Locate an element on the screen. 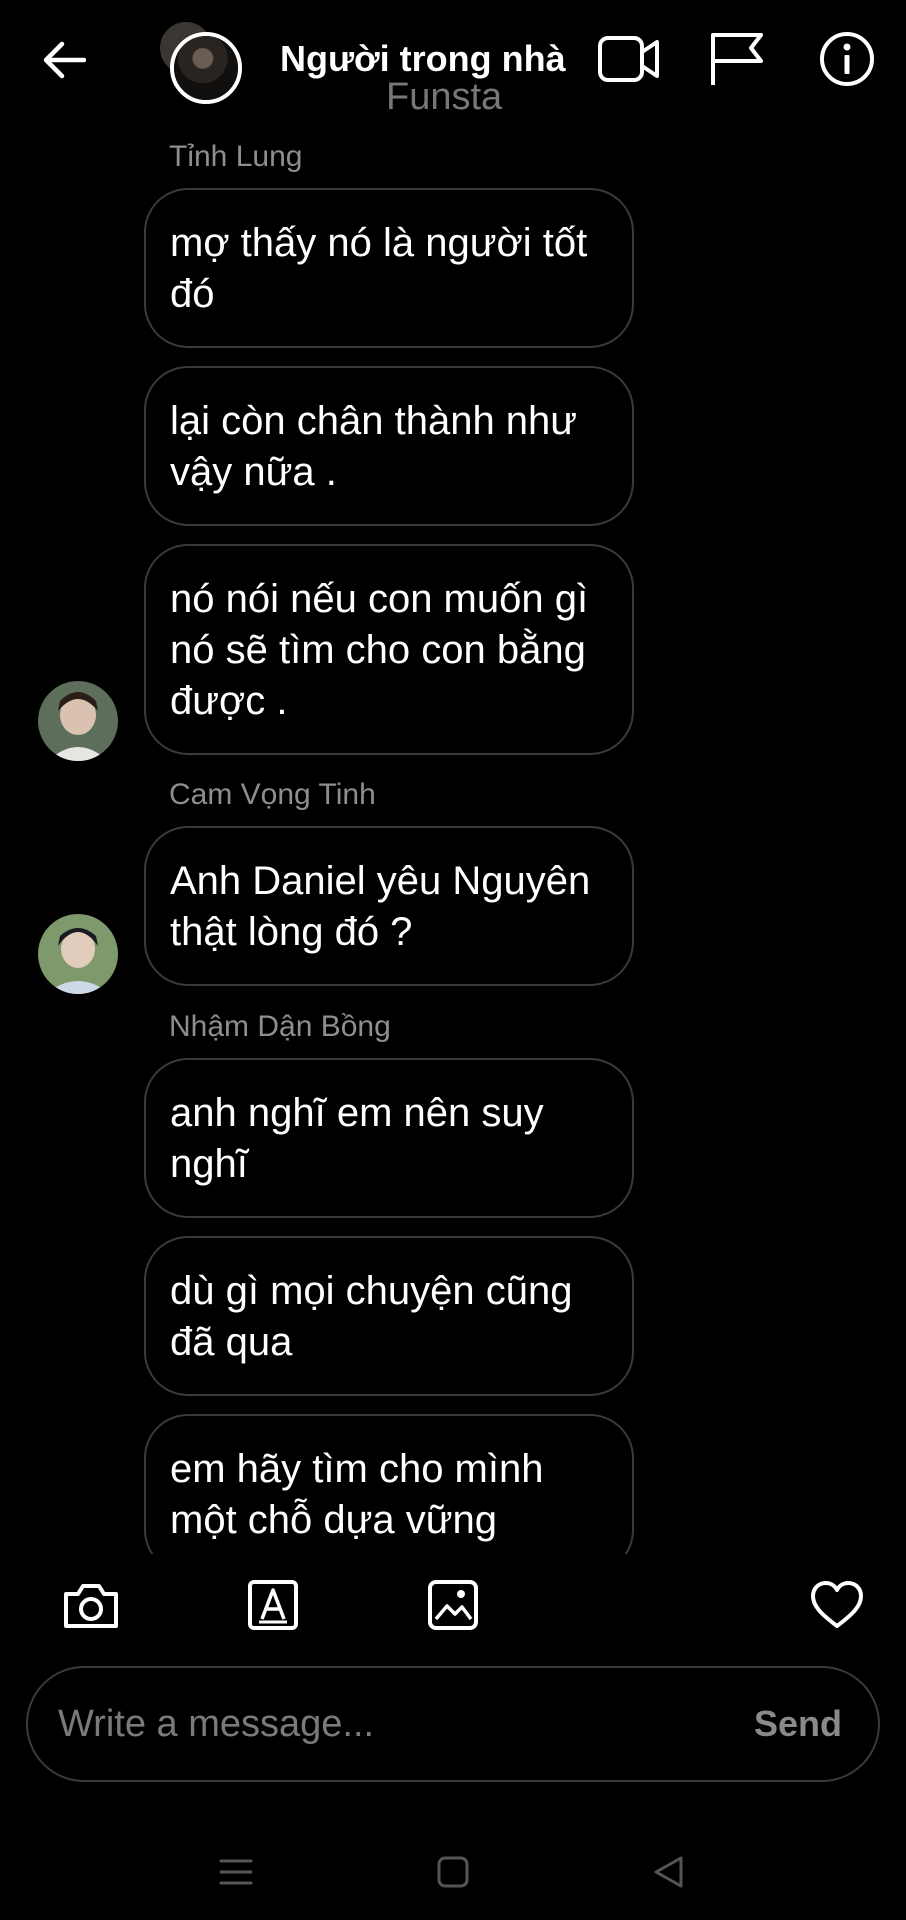 This screenshot has height=1920, width=906. group-avatar is located at coordinates (202, 63).